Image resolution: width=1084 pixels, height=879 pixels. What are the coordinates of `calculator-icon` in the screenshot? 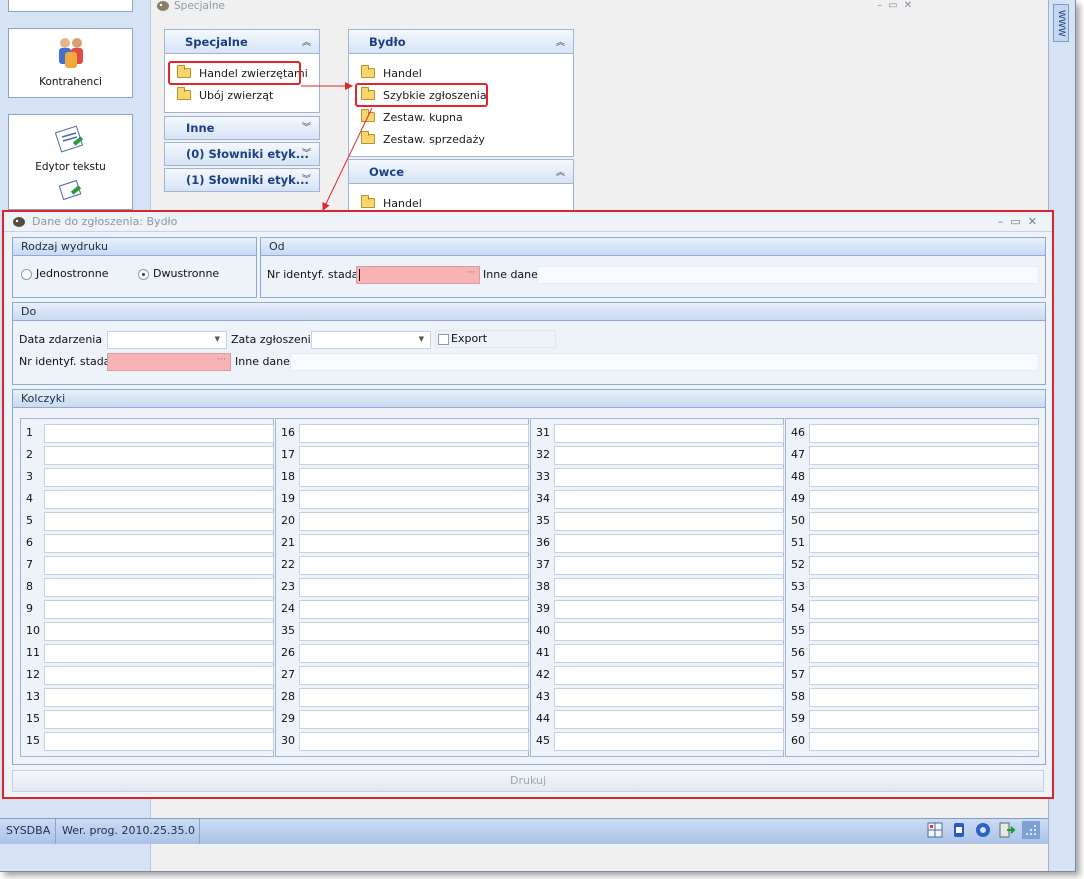 It's located at (935, 830).